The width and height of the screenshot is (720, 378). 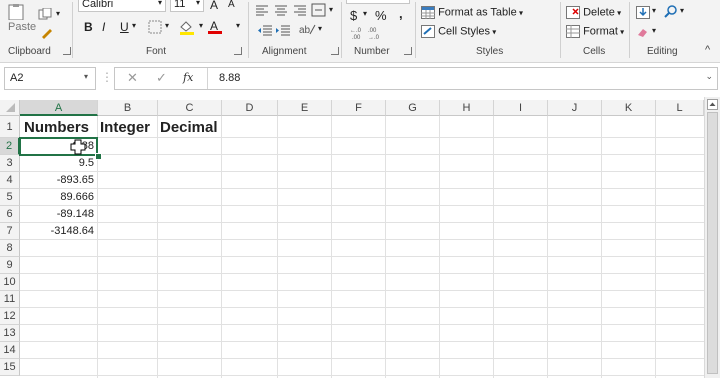 What do you see at coordinates (134, 25) in the screenshot?
I see `underline-dropdown-icon: ▾` at bounding box center [134, 25].